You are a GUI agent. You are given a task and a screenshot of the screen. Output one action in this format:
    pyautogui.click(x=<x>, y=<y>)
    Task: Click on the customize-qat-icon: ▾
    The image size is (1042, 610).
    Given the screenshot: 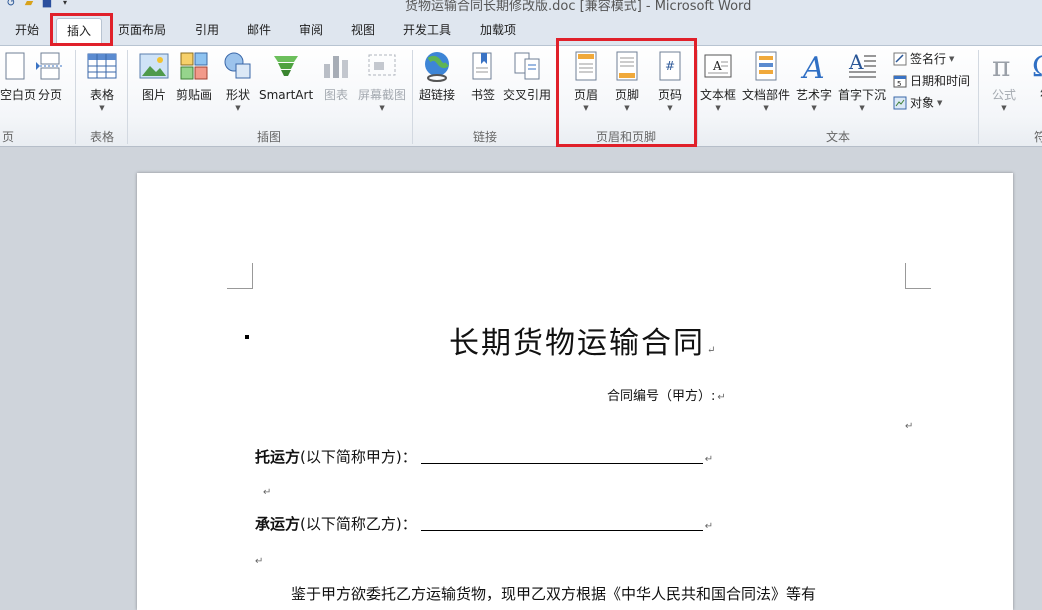 What is the action you would take?
    pyautogui.click(x=65, y=5)
    